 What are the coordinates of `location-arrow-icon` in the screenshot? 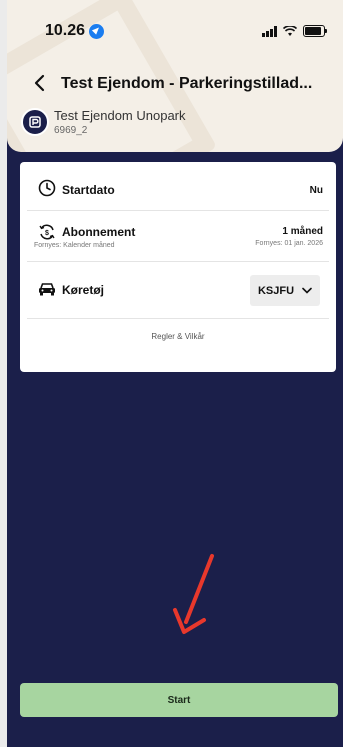 It's located at (97, 31).